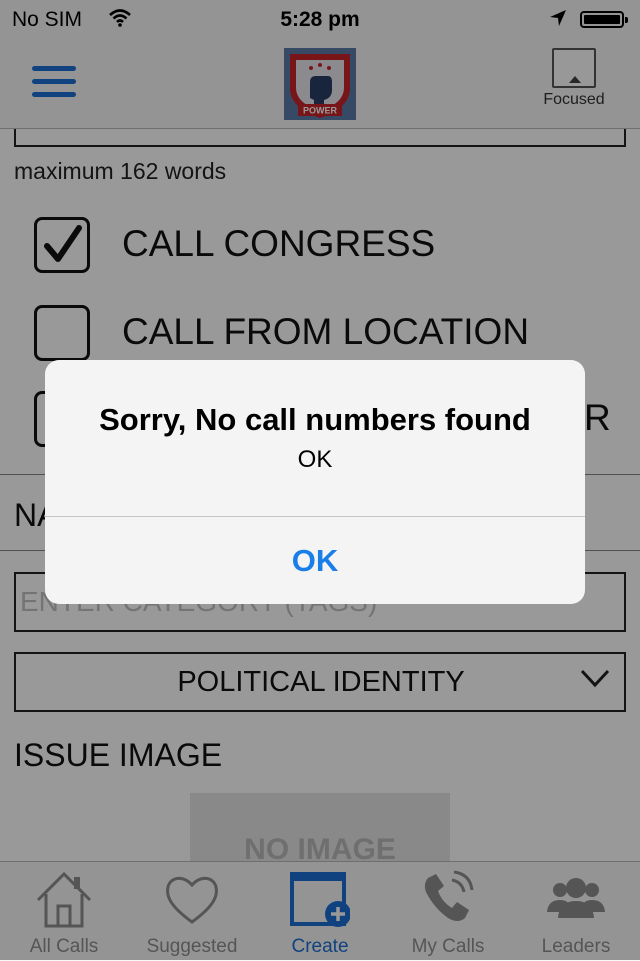 Image resolution: width=640 pixels, height=961 pixels. What do you see at coordinates (315, 419) in the screenshot?
I see `alert-title: Sorry, No call numbers found` at bounding box center [315, 419].